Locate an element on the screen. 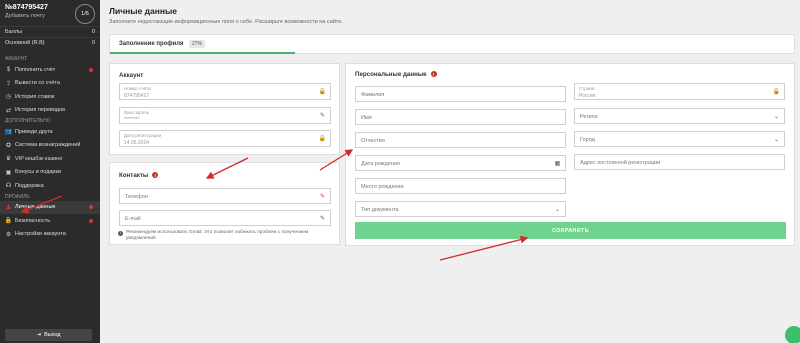 This screenshot has height=343, width=800. balance-row-points: Баллы 0 is located at coordinates (50, 31).